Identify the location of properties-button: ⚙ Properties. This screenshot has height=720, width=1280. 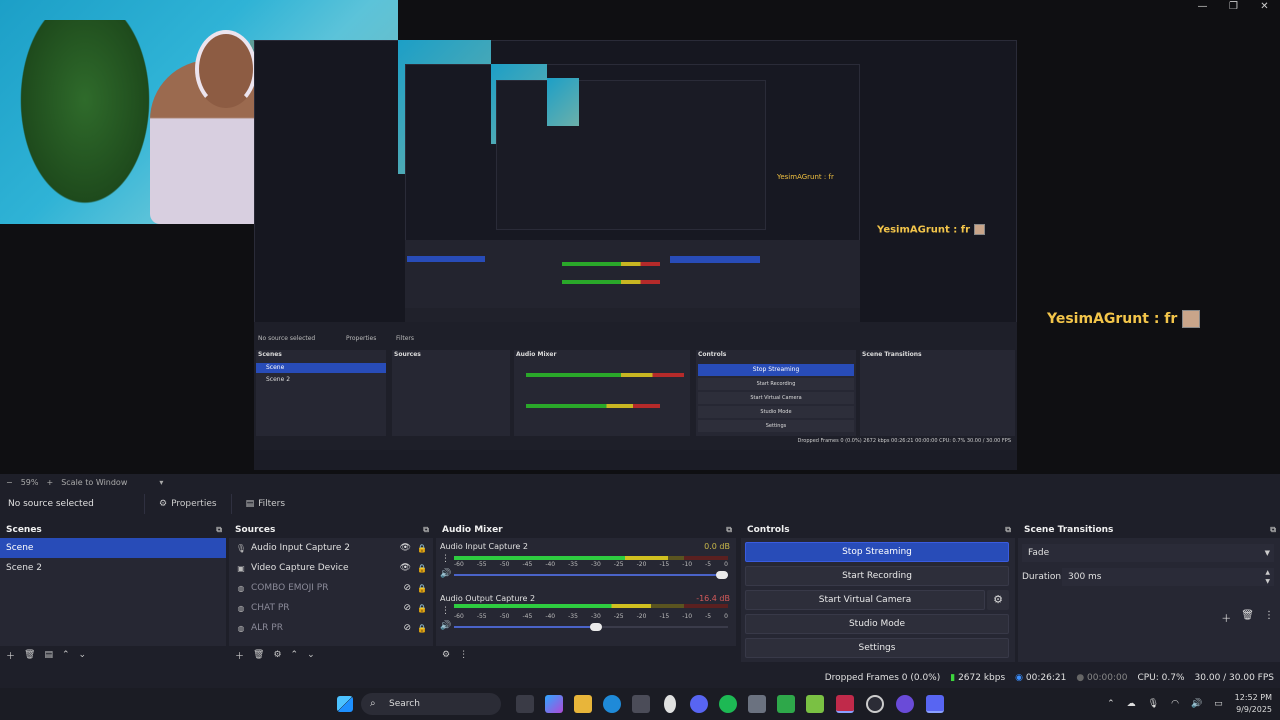
(188, 504).